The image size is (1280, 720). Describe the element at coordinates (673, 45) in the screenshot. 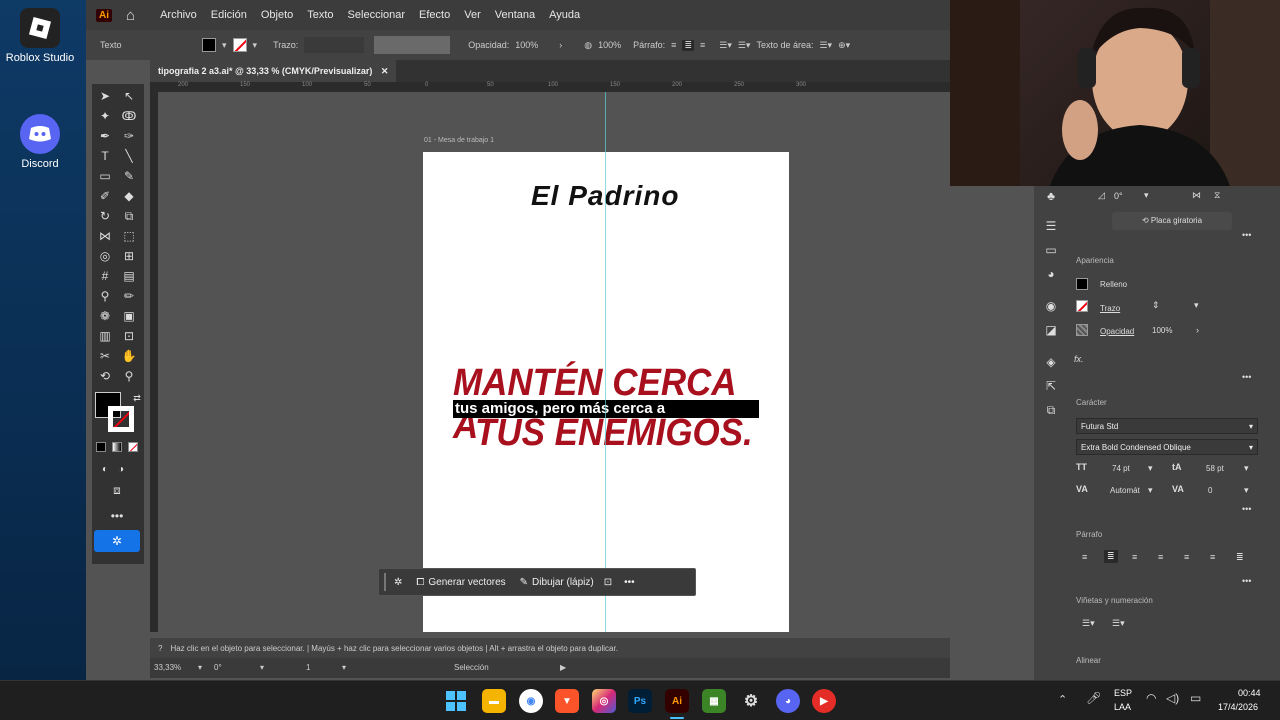

I see `align-left-icon: ≡` at that location.